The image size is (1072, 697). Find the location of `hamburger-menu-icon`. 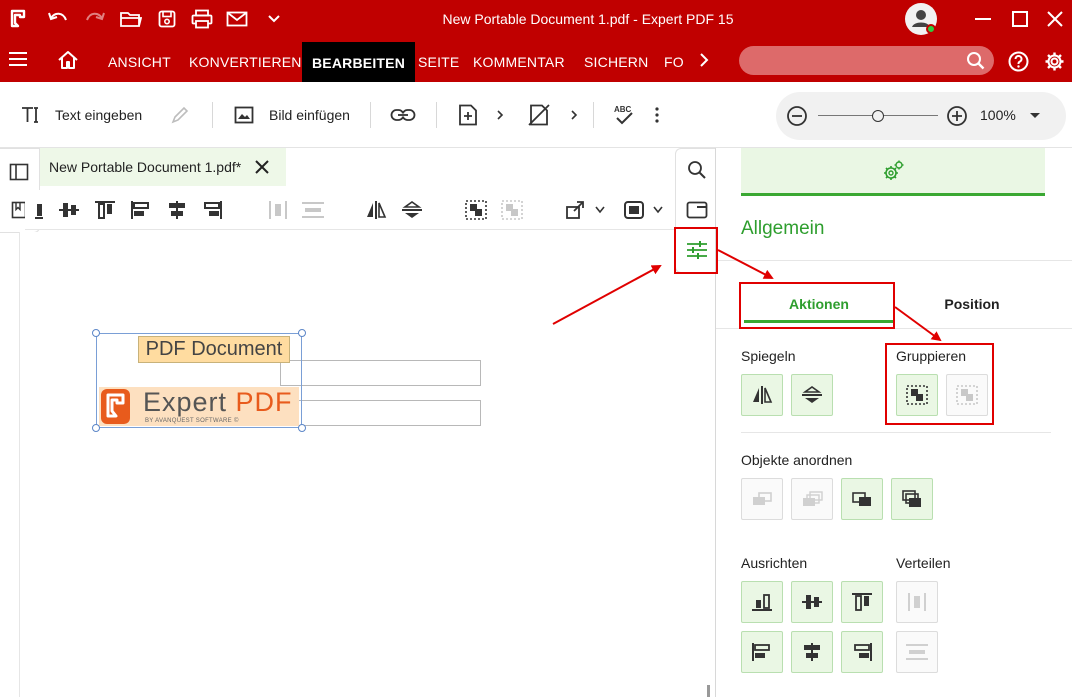

hamburger-menu-icon is located at coordinates (18, 59).